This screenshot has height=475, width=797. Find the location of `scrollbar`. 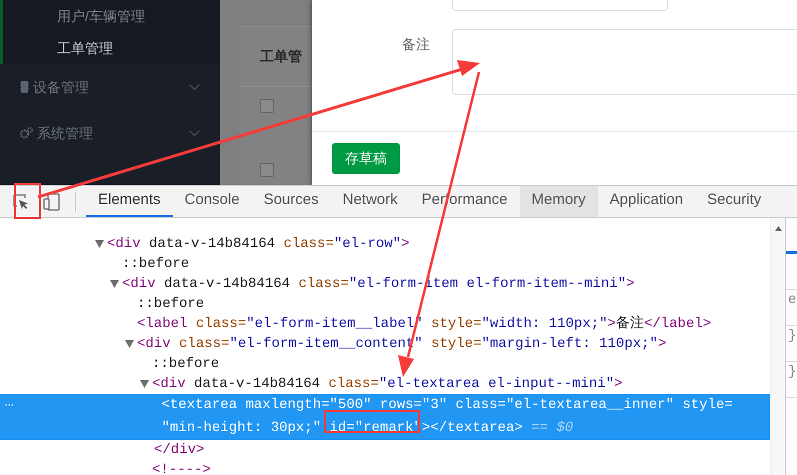

scrollbar is located at coordinates (777, 346).